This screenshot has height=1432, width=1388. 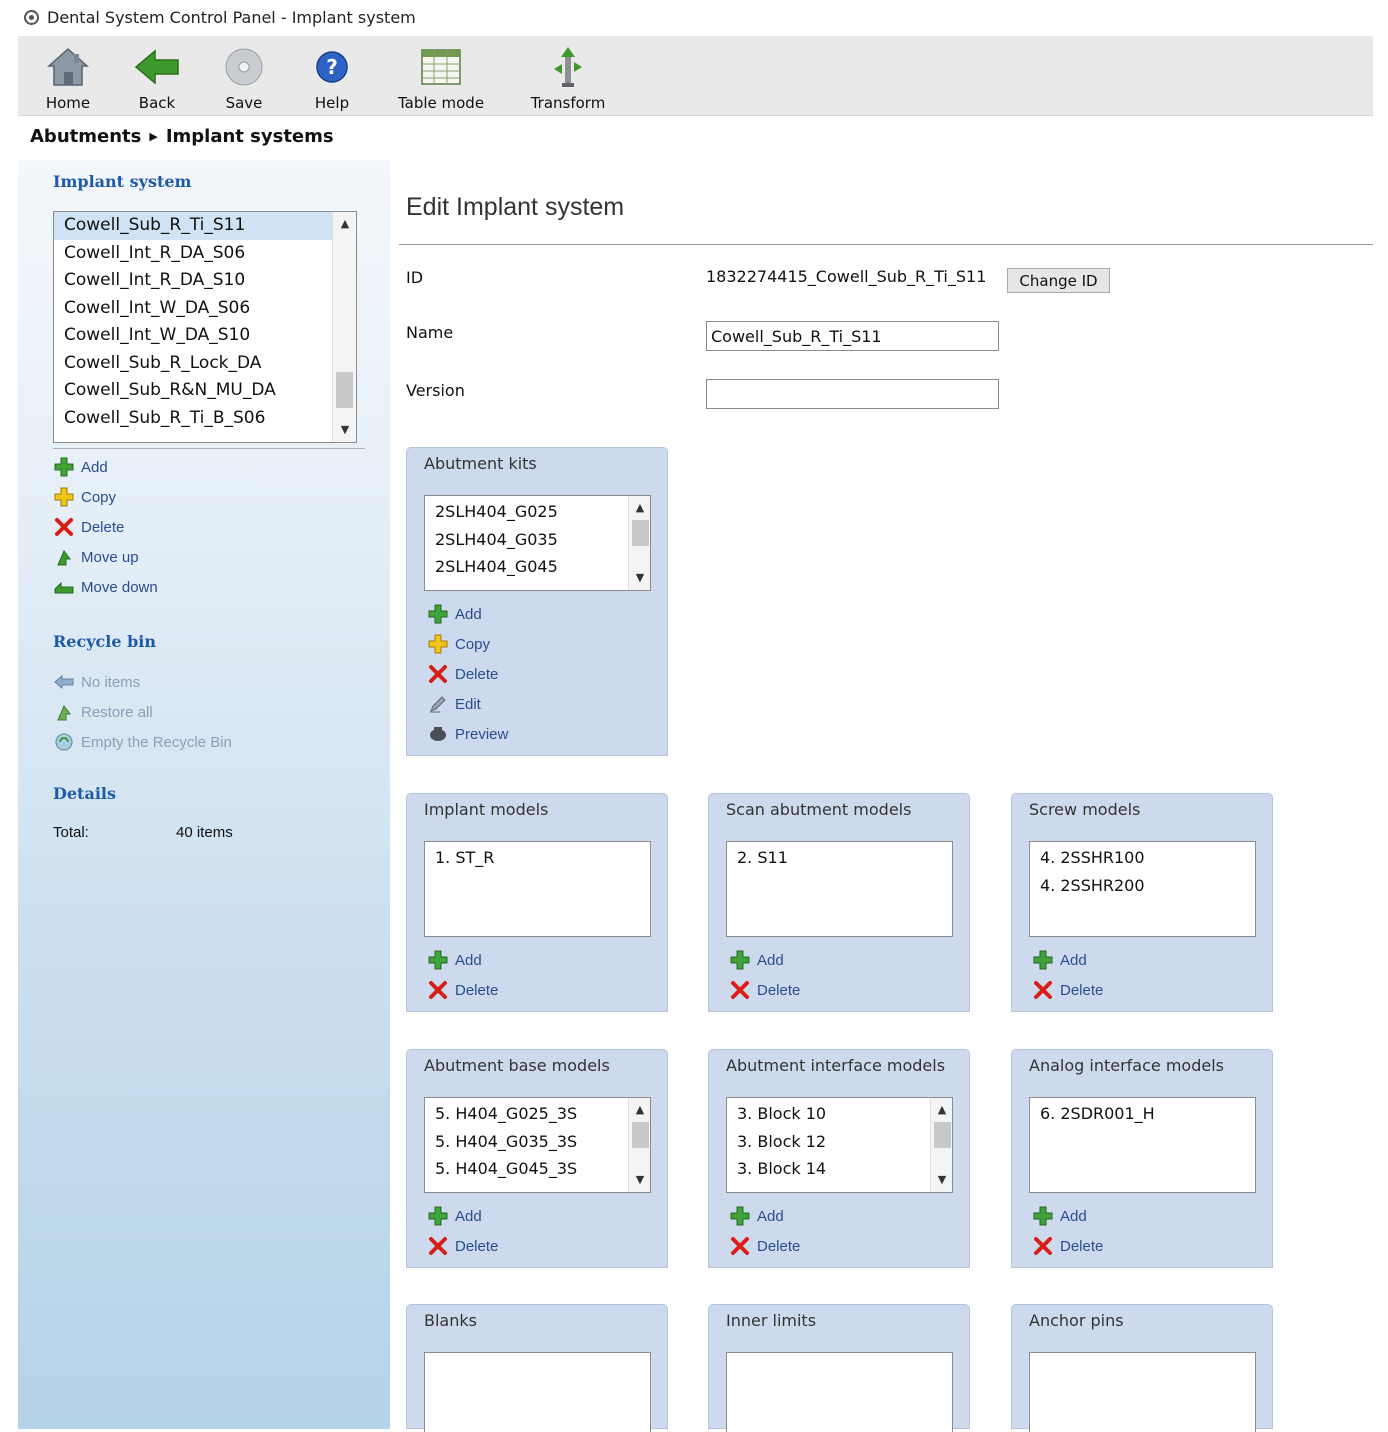 I want to click on delete-x-icon, so click(x=438, y=1246).